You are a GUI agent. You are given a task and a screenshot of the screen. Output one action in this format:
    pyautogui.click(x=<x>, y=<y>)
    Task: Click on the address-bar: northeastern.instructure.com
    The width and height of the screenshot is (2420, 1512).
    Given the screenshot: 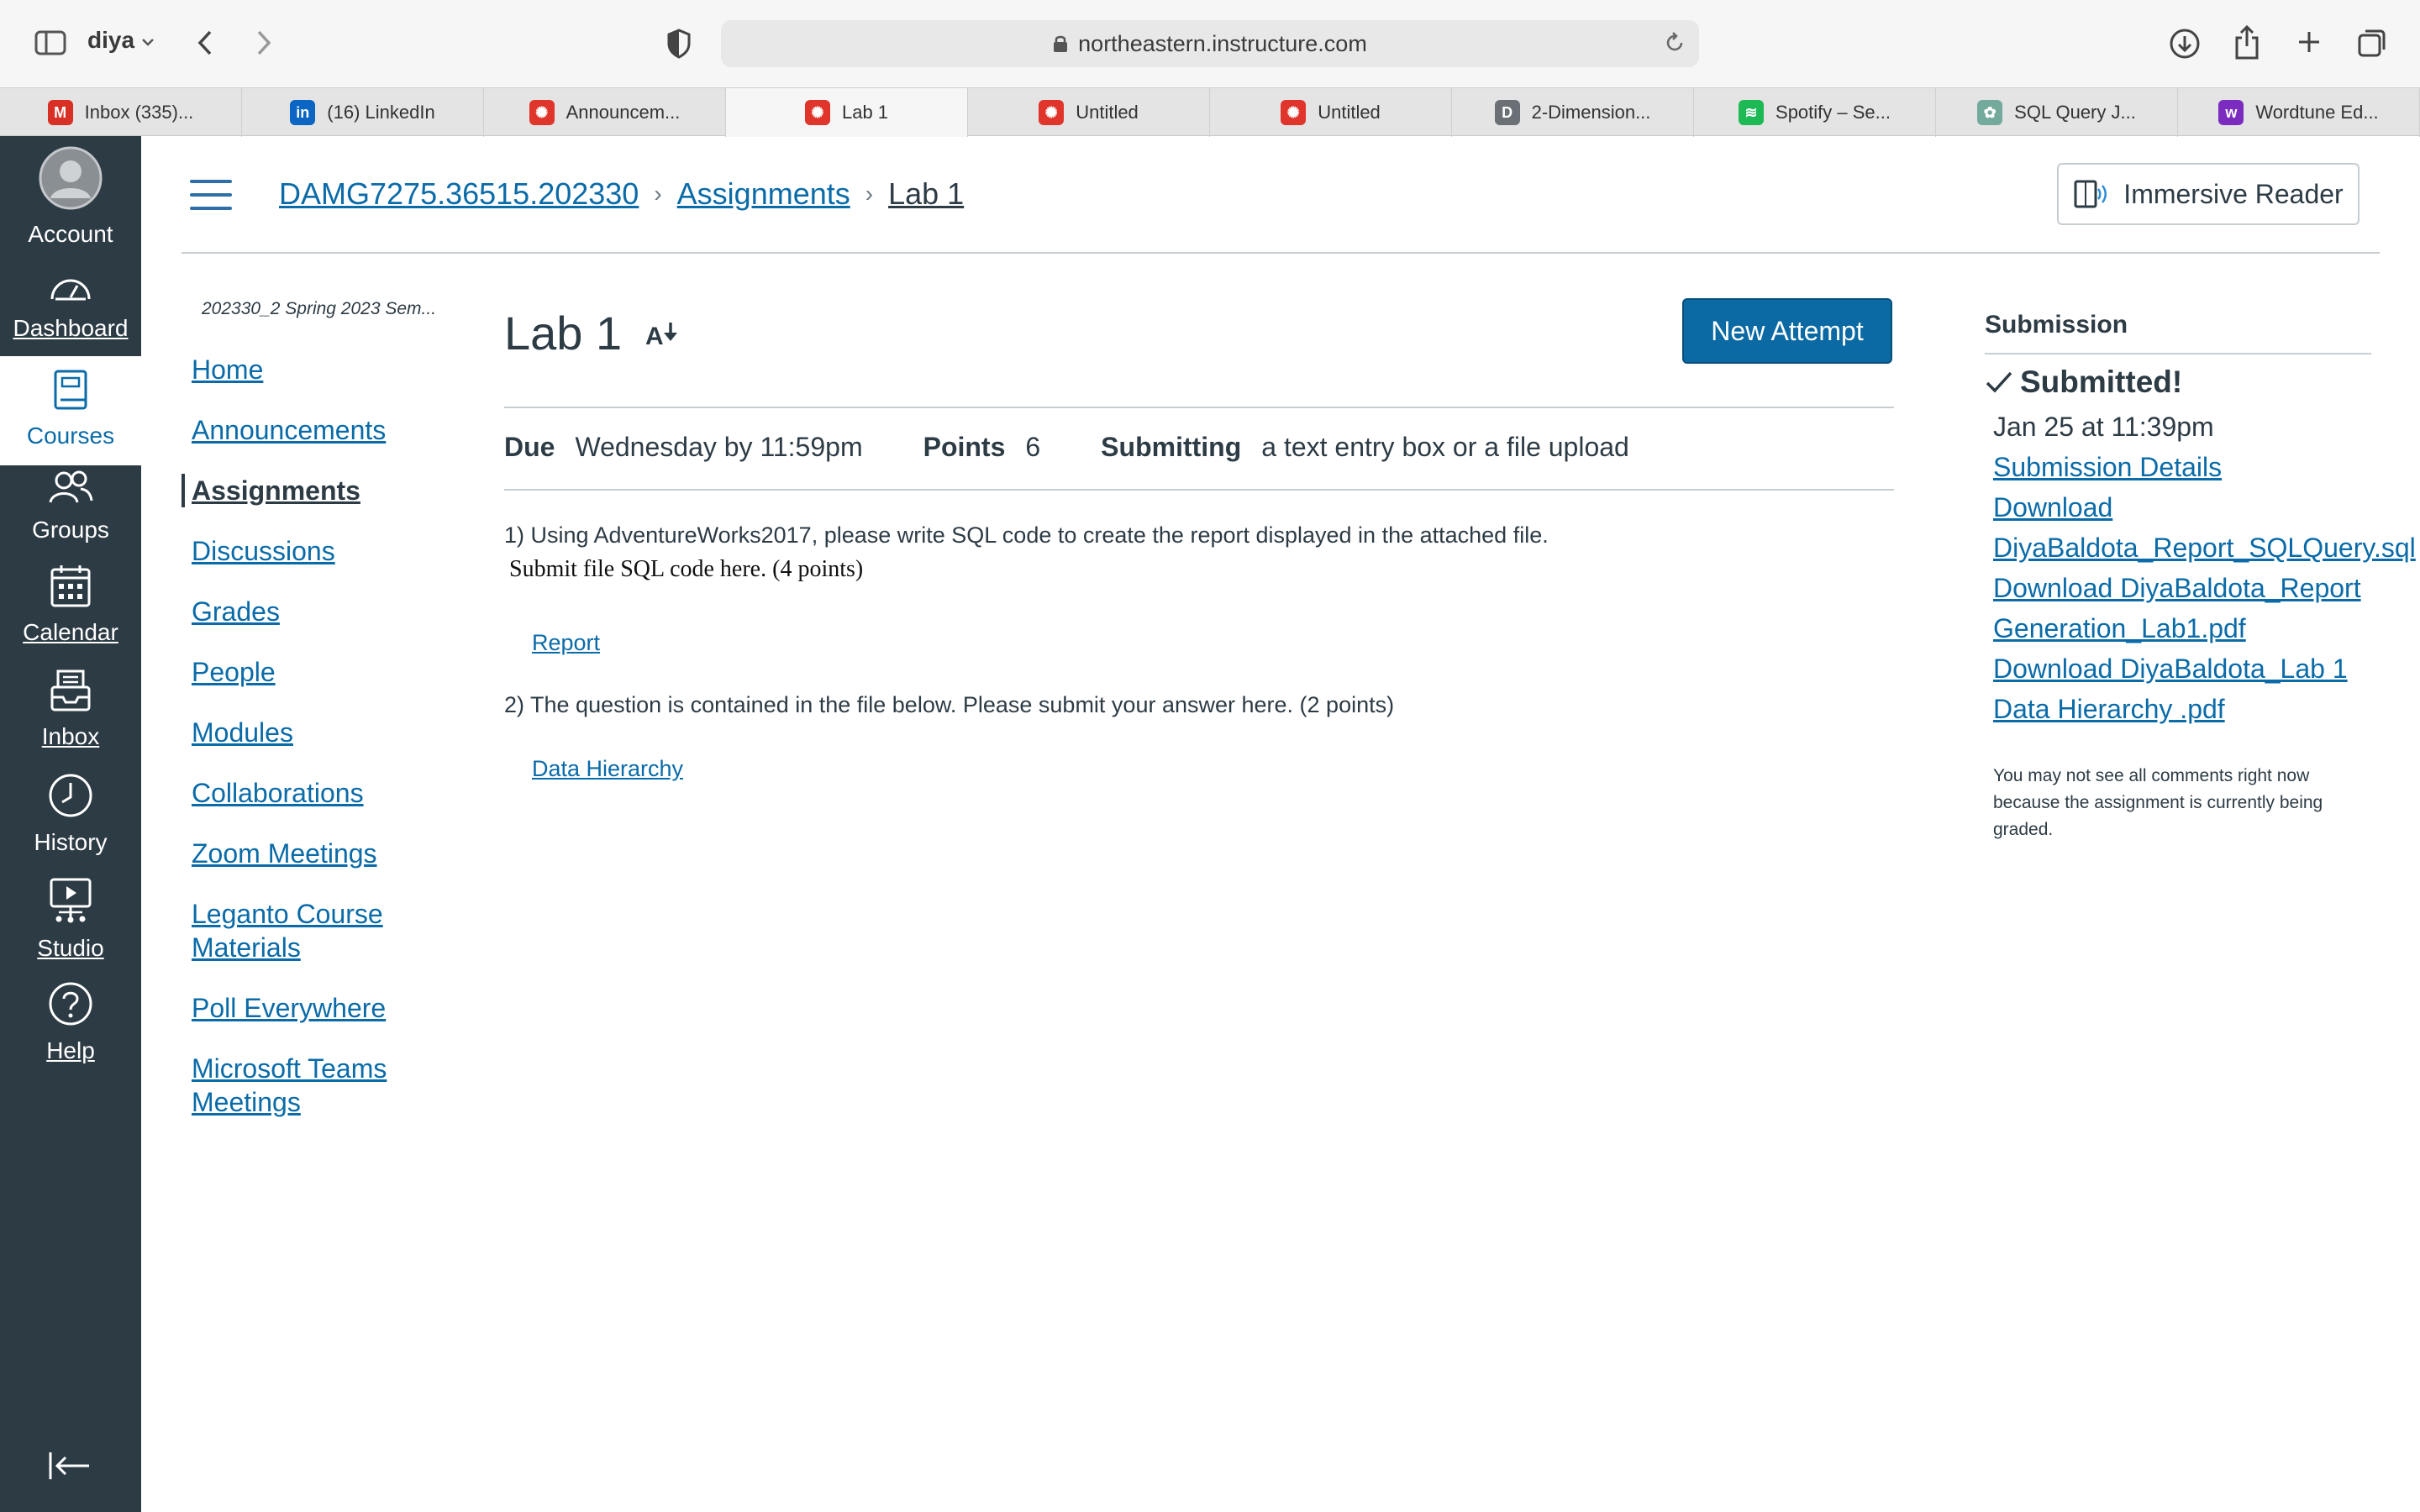 What is the action you would take?
    pyautogui.click(x=1210, y=43)
    